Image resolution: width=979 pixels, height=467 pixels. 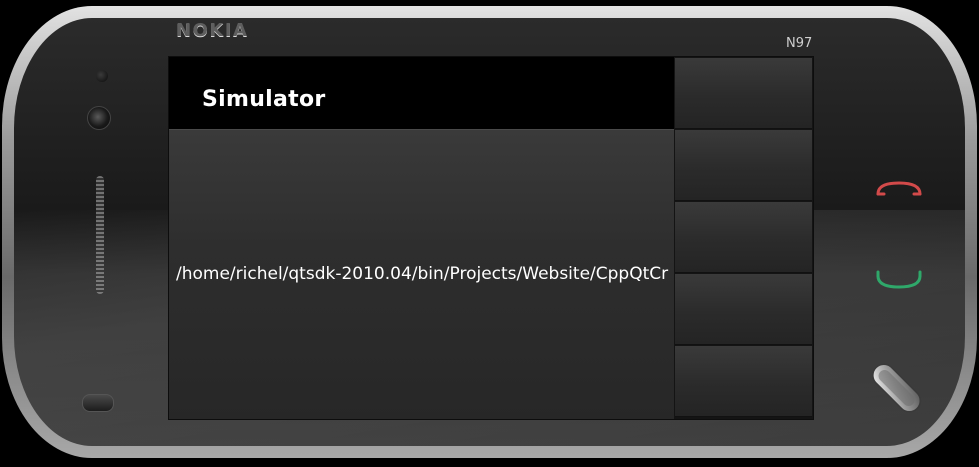 I want to click on end-call-icon, so click(x=899, y=188).